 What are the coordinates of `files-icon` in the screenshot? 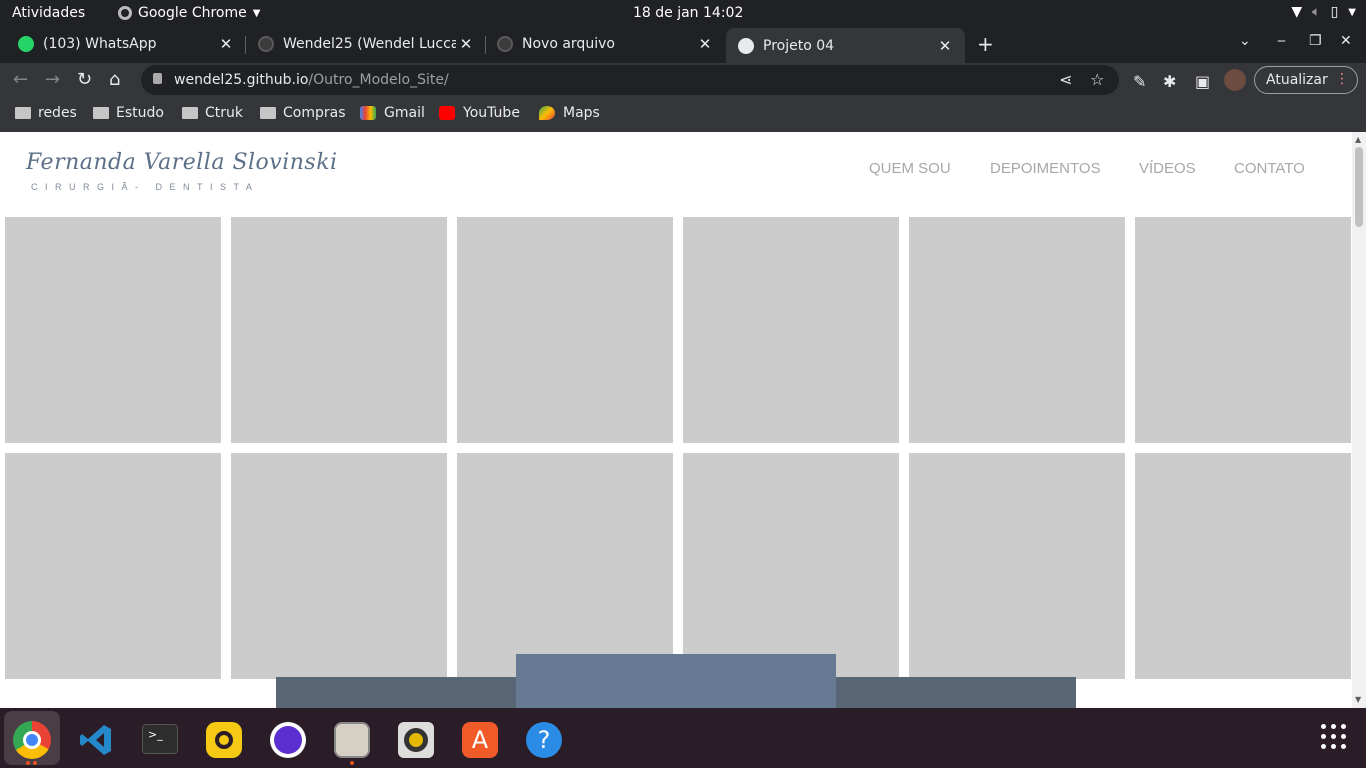 It's located at (352, 740).